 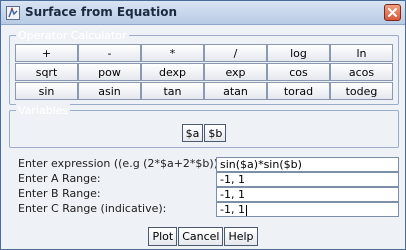 What do you see at coordinates (163, 236) in the screenshot?
I see `plot-button: Plot` at bounding box center [163, 236].